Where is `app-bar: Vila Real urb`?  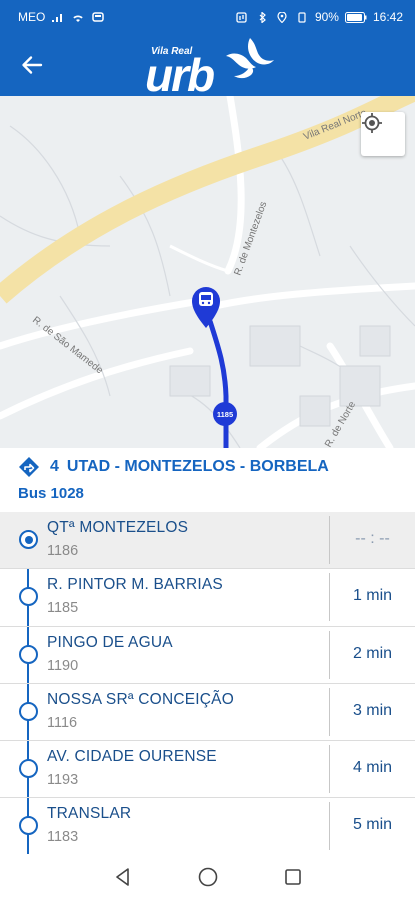 app-bar: Vila Real urb is located at coordinates (207, 66).